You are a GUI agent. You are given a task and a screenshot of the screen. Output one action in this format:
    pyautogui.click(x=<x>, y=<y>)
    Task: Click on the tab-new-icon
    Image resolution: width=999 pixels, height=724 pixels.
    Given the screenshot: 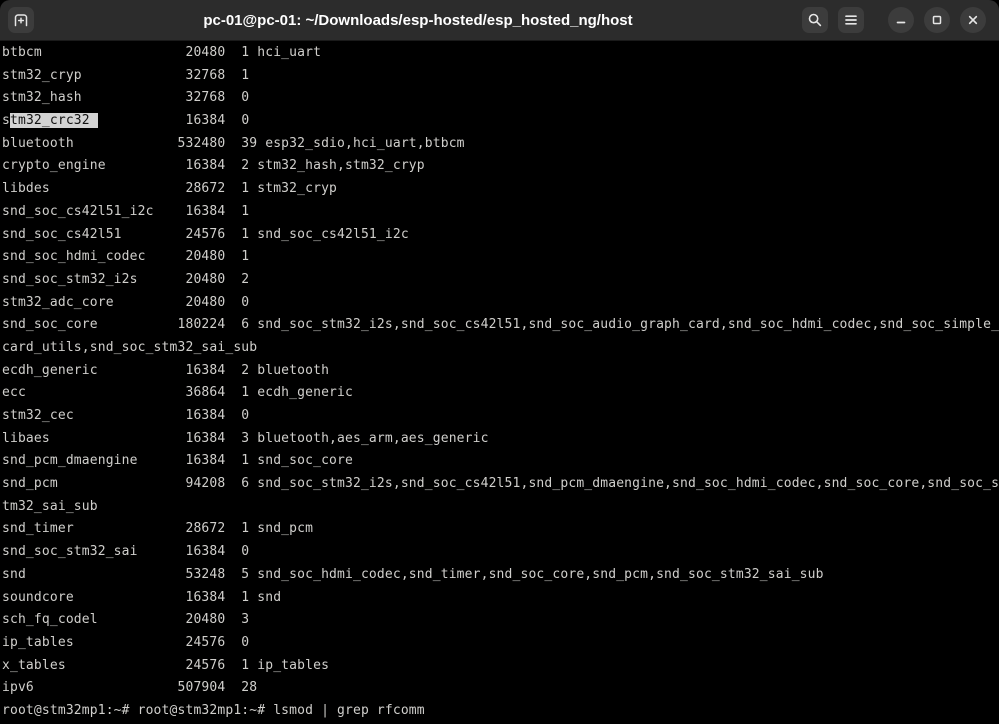 What is the action you would take?
    pyautogui.click(x=21, y=20)
    